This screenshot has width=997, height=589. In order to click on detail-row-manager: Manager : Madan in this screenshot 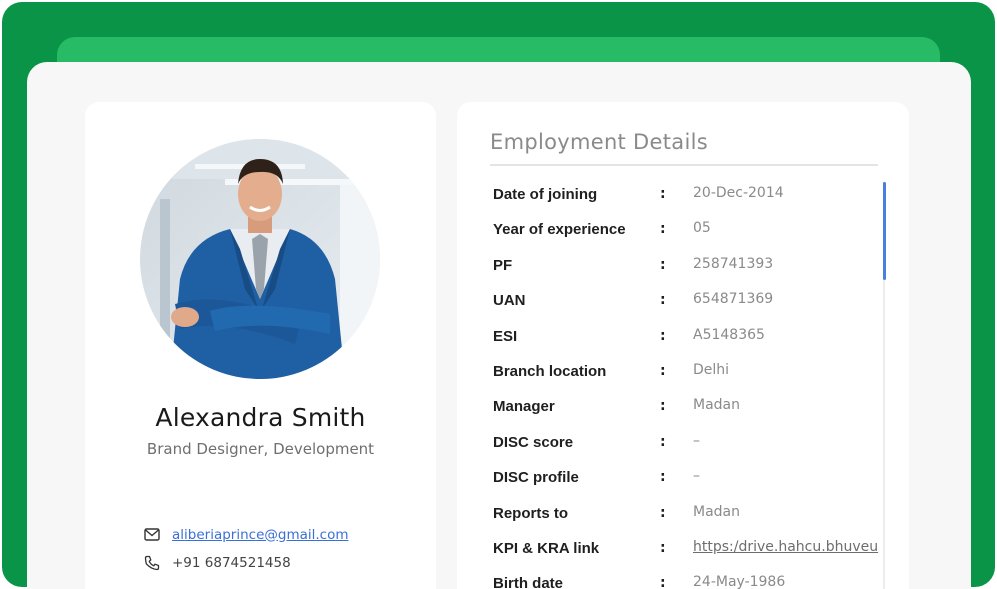, I will do `click(693, 411)`.